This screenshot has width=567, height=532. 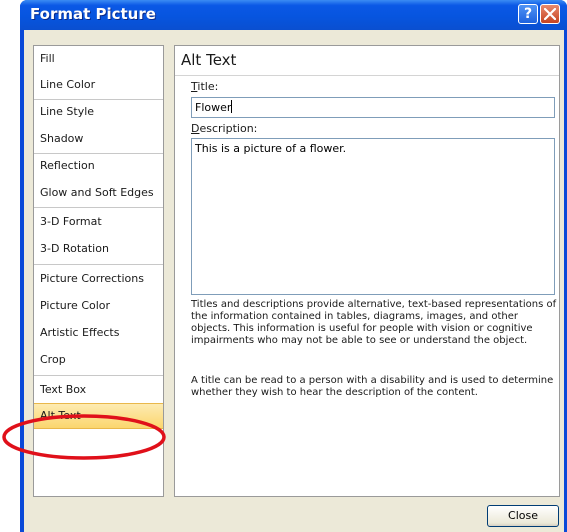 I want to click on sidebar-item-crop: Crop, so click(x=98, y=360).